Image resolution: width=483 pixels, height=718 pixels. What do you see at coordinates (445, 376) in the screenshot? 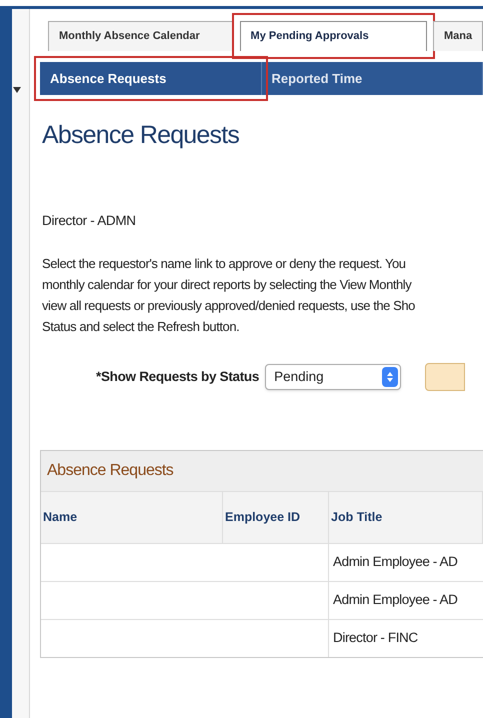
I see `refresh-button` at bounding box center [445, 376].